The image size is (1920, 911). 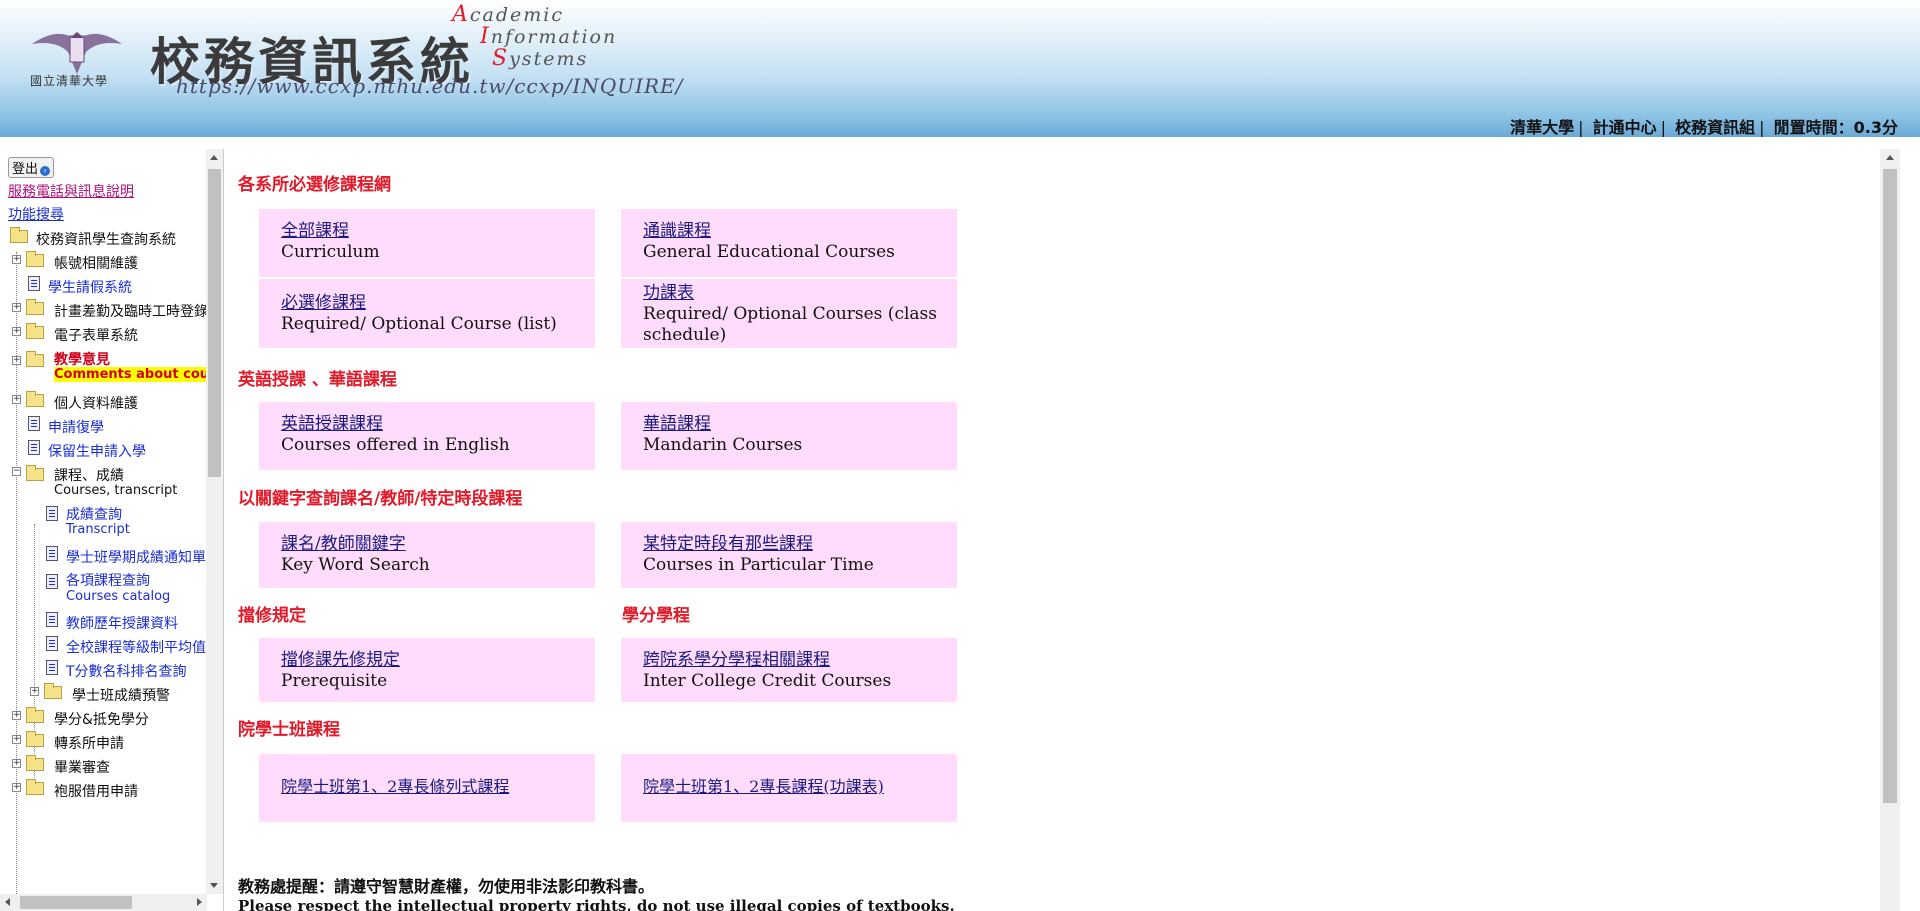 What do you see at coordinates (131, 312) in the screenshot?
I see `tree-item-label: 計畫差勤及臨時工時登錄` at bounding box center [131, 312].